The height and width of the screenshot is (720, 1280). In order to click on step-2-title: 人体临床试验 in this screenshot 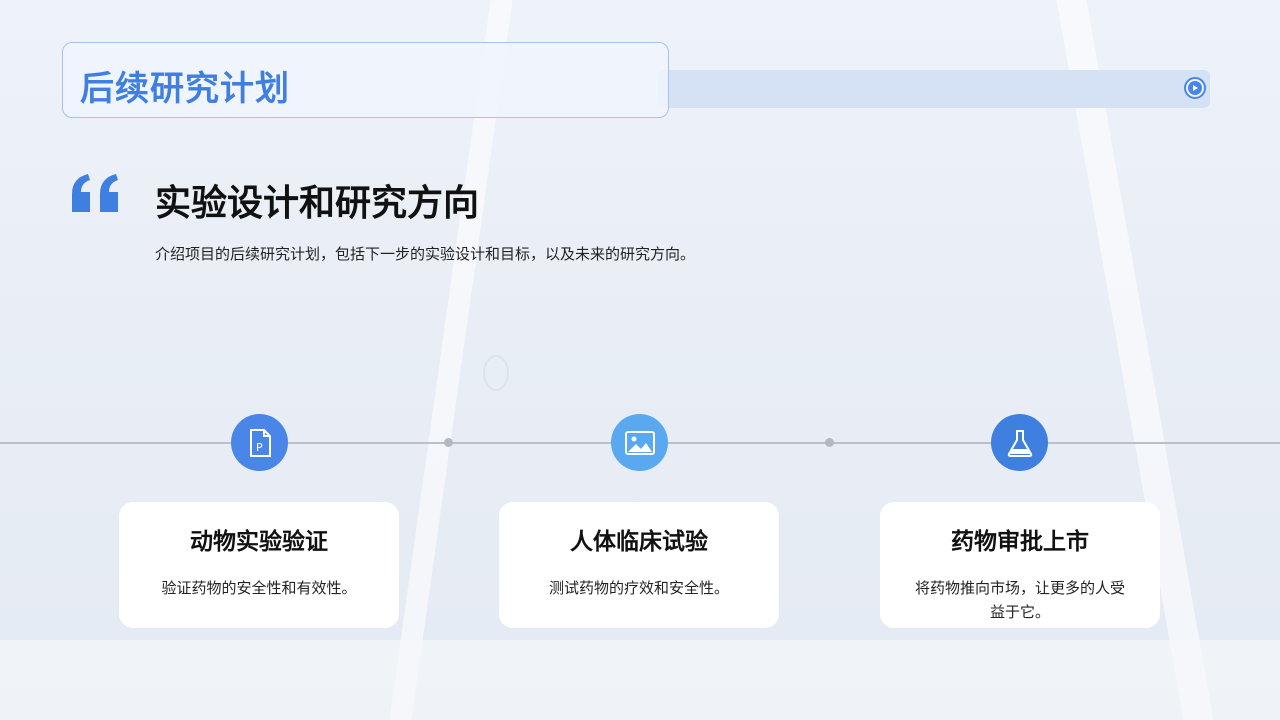, I will do `click(639, 542)`.